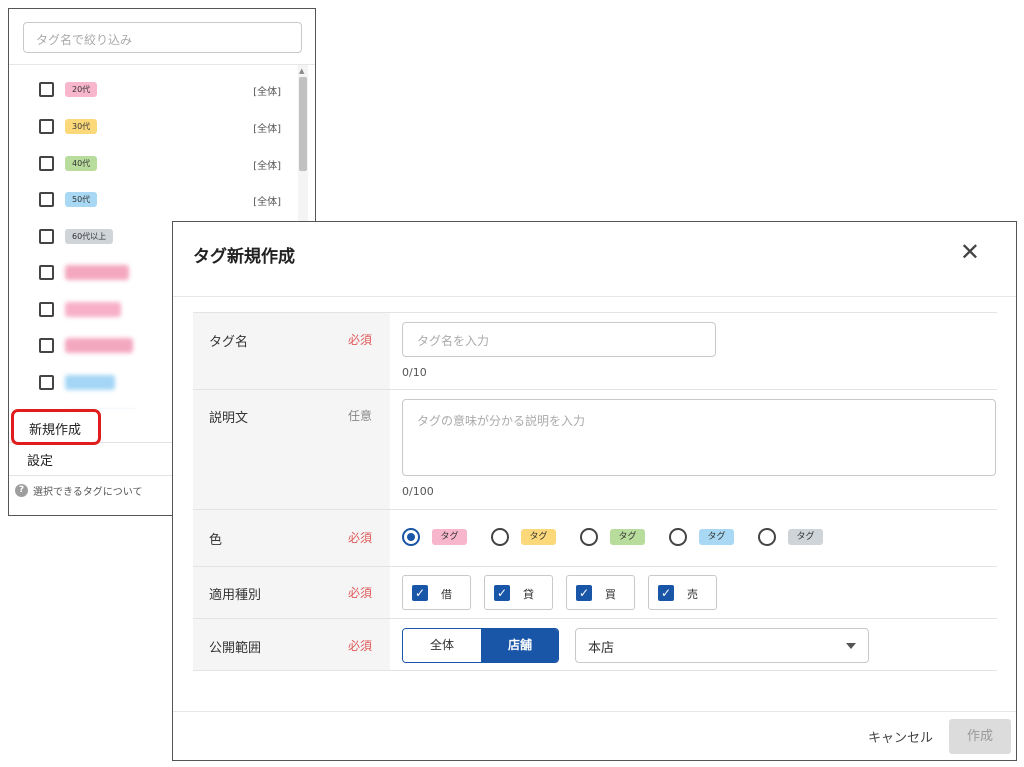 This screenshot has height=767, width=1024. What do you see at coordinates (154, 200) in the screenshot?
I see `tag-row: 50代 [全体]` at bounding box center [154, 200].